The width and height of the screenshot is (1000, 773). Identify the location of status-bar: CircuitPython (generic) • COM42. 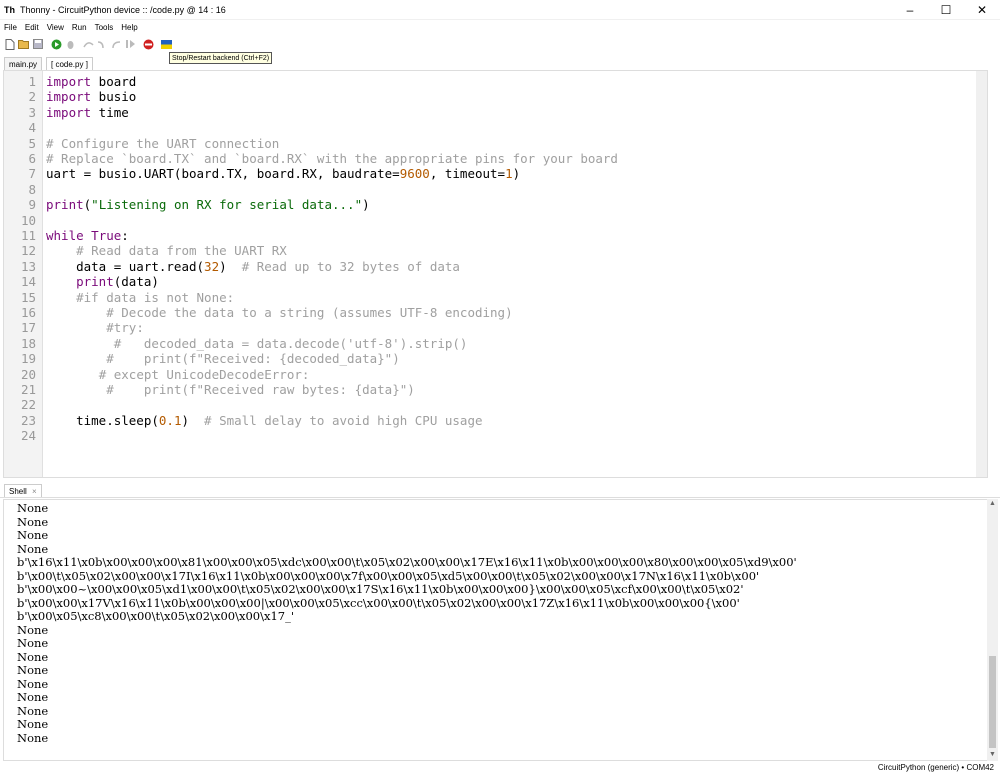
(500, 767).